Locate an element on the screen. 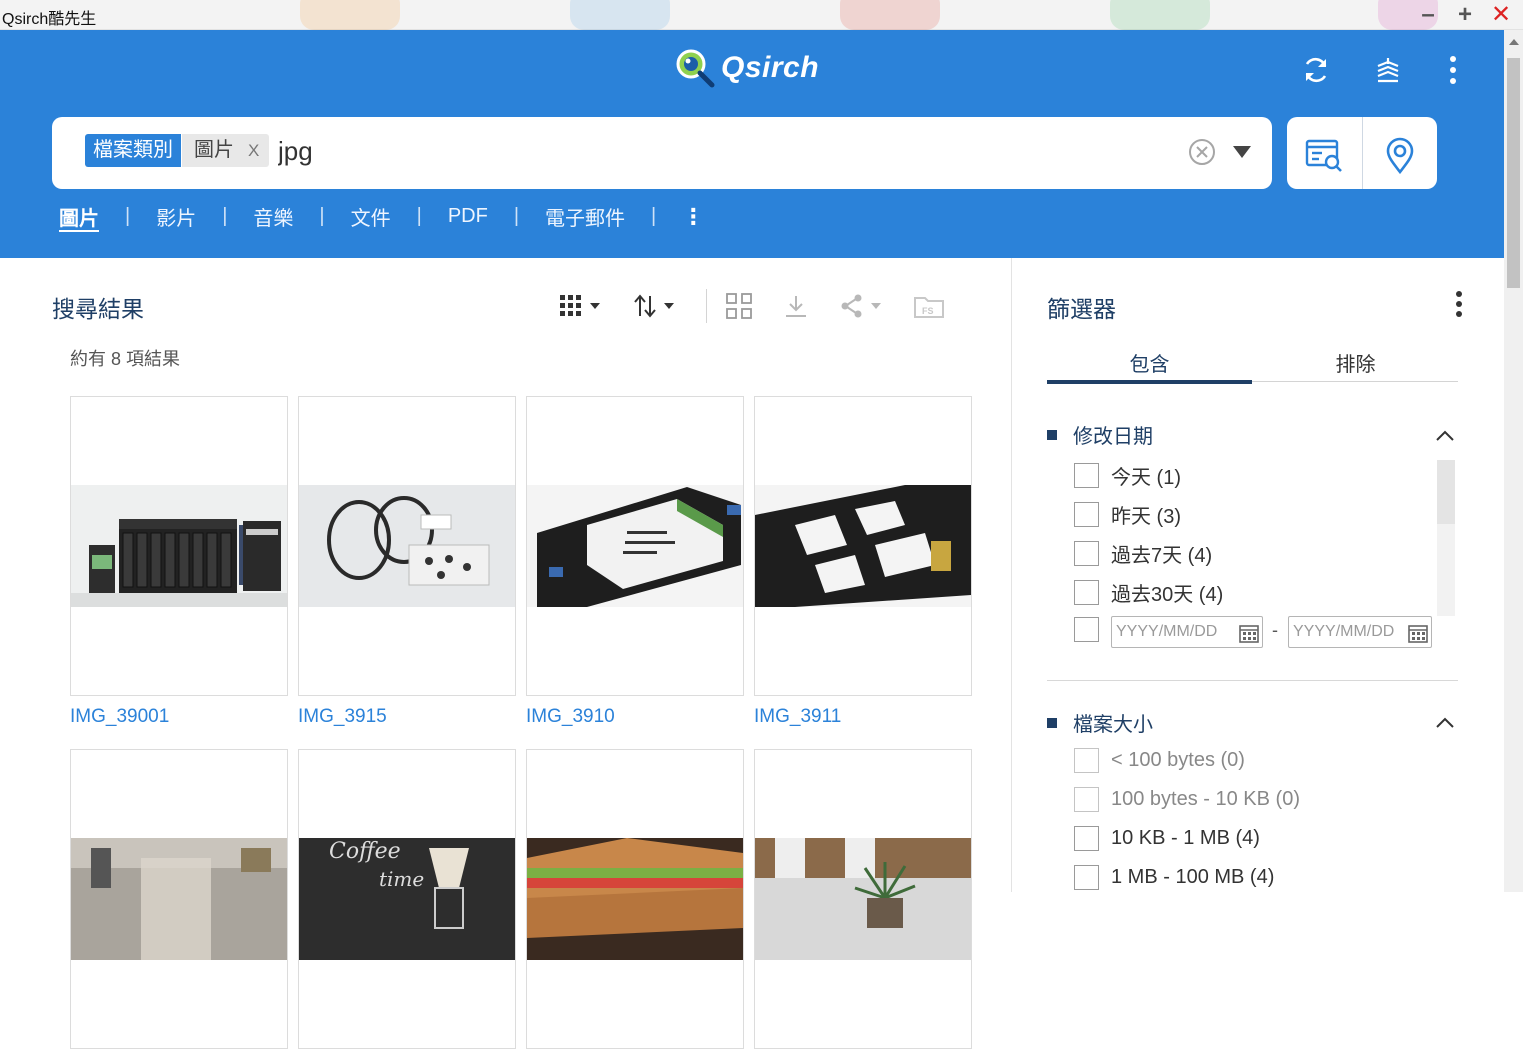  more-vertical-icon is located at coordinates (1459, 304).